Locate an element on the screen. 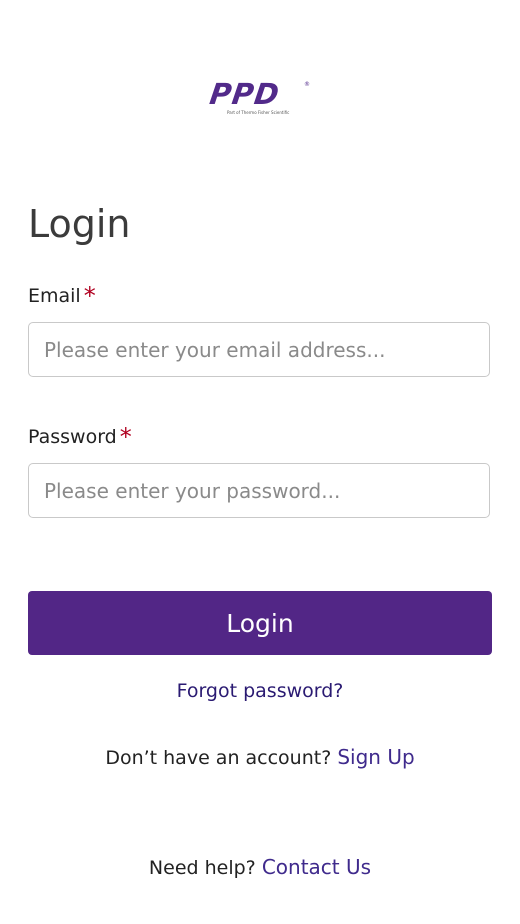 Image resolution: width=520 pixels, height=924 pixels. help-prompt-line: Need help? Contact Us is located at coordinates (260, 867).